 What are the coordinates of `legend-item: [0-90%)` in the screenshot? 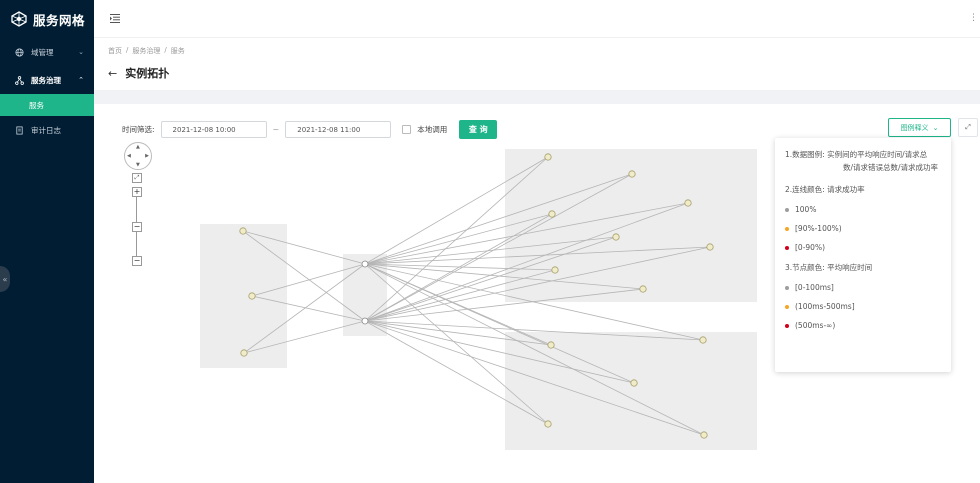 It's located at (863, 247).